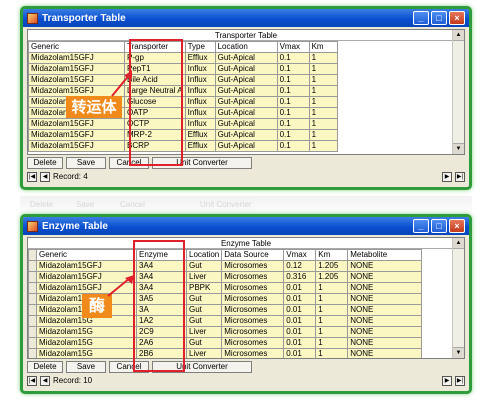 This screenshot has width=484, height=400. What do you see at coordinates (45, 176) in the screenshot?
I see `prev-record-icon: ◀` at bounding box center [45, 176].